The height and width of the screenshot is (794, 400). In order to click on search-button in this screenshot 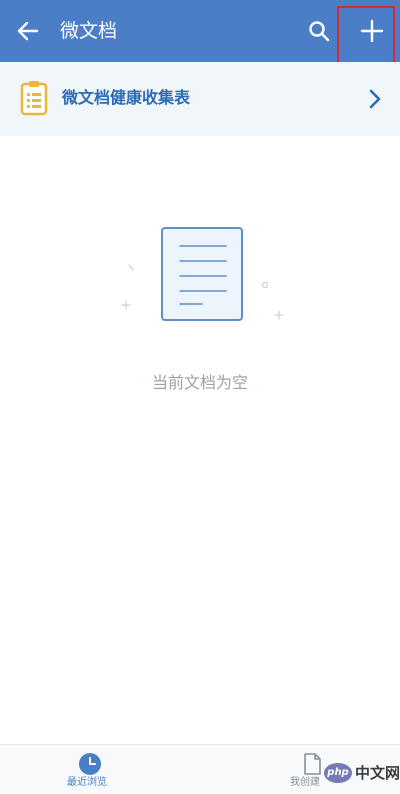, I will do `click(319, 31)`.